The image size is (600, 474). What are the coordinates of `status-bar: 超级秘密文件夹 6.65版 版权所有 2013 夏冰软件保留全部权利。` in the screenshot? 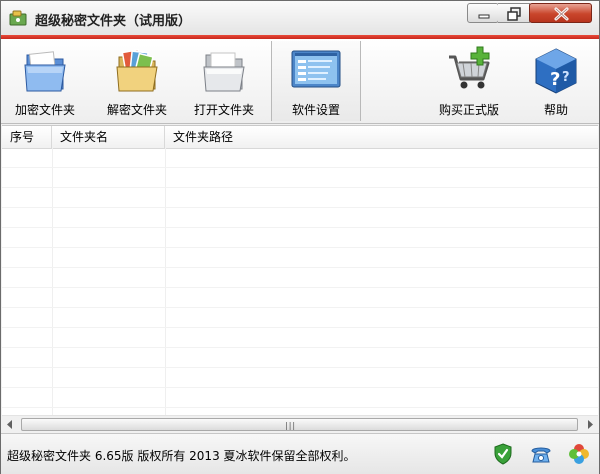 It's located at (300, 453).